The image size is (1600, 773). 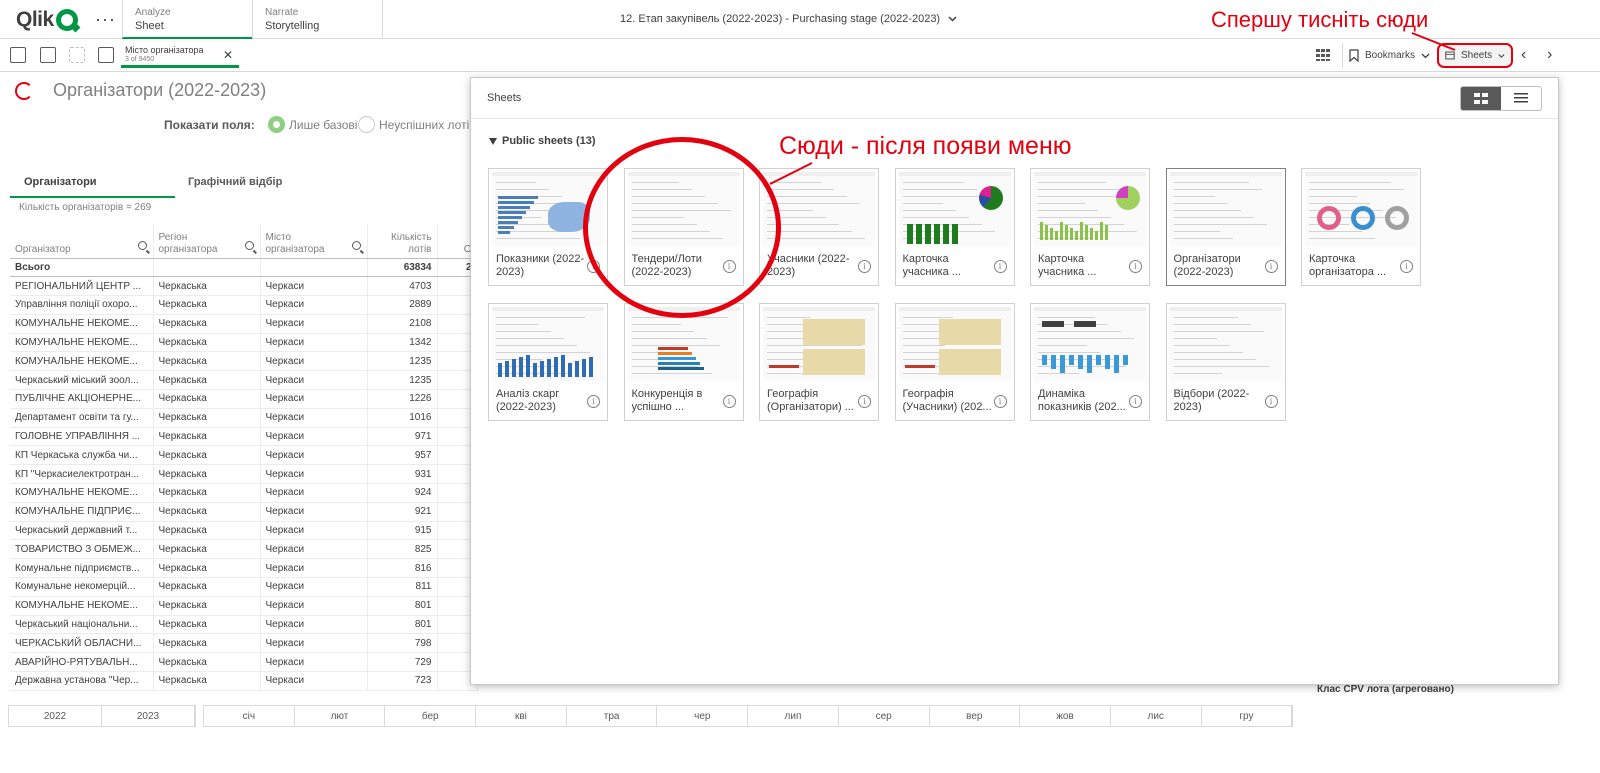 What do you see at coordinates (528, 400) in the screenshot?
I see `sheet-card-label: Аналіз скарг (2022-2023)` at bounding box center [528, 400].